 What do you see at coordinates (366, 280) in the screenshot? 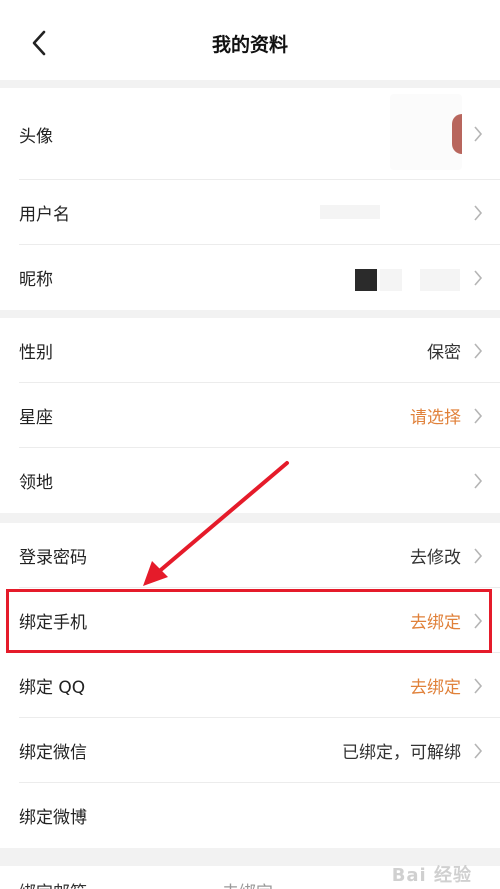
I see `nickname-value-redacted` at bounding box center [366, 280].